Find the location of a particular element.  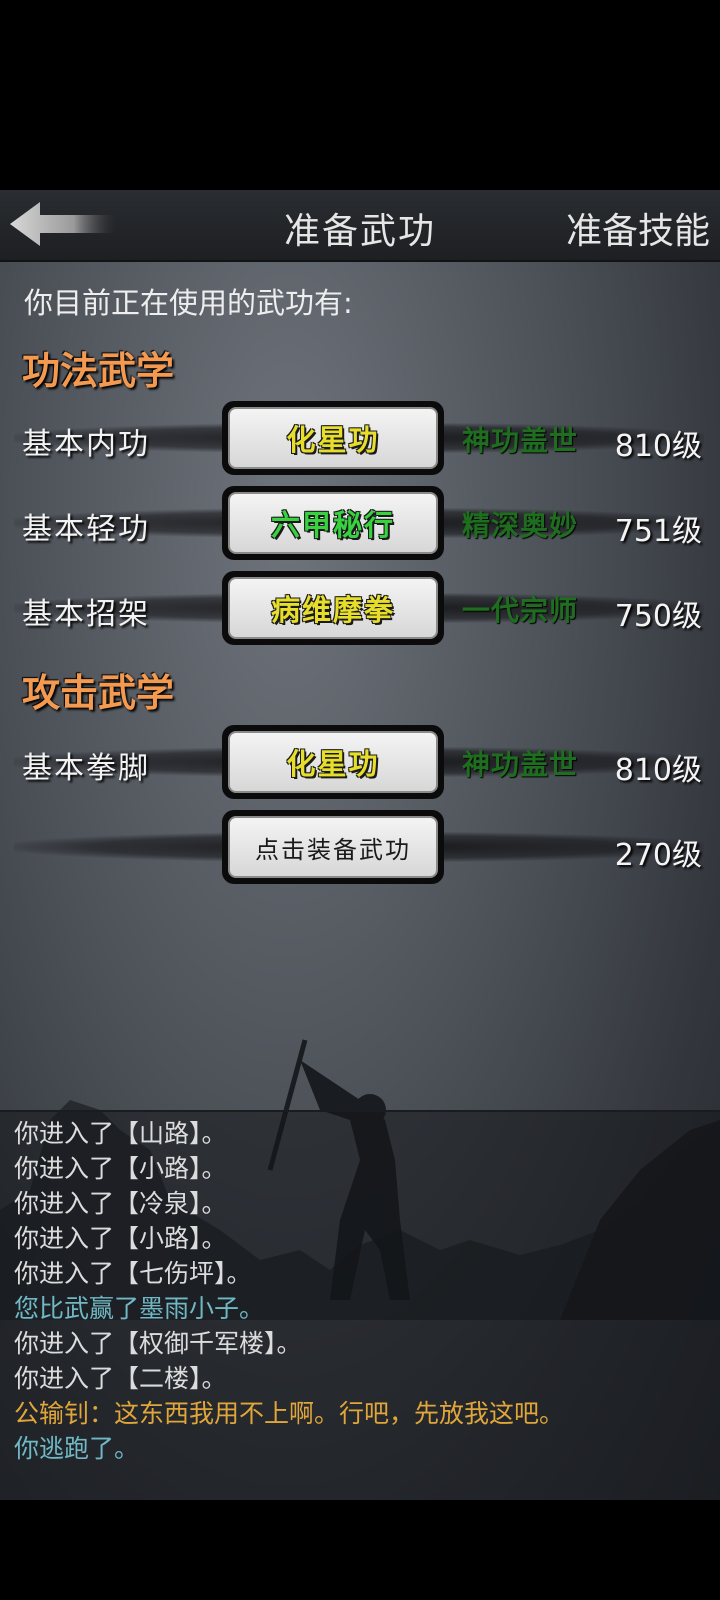

slot-row-lightness: 基本轻功 六甲秘行 精深奥妙 751级 is located at coordinates (360, 523).